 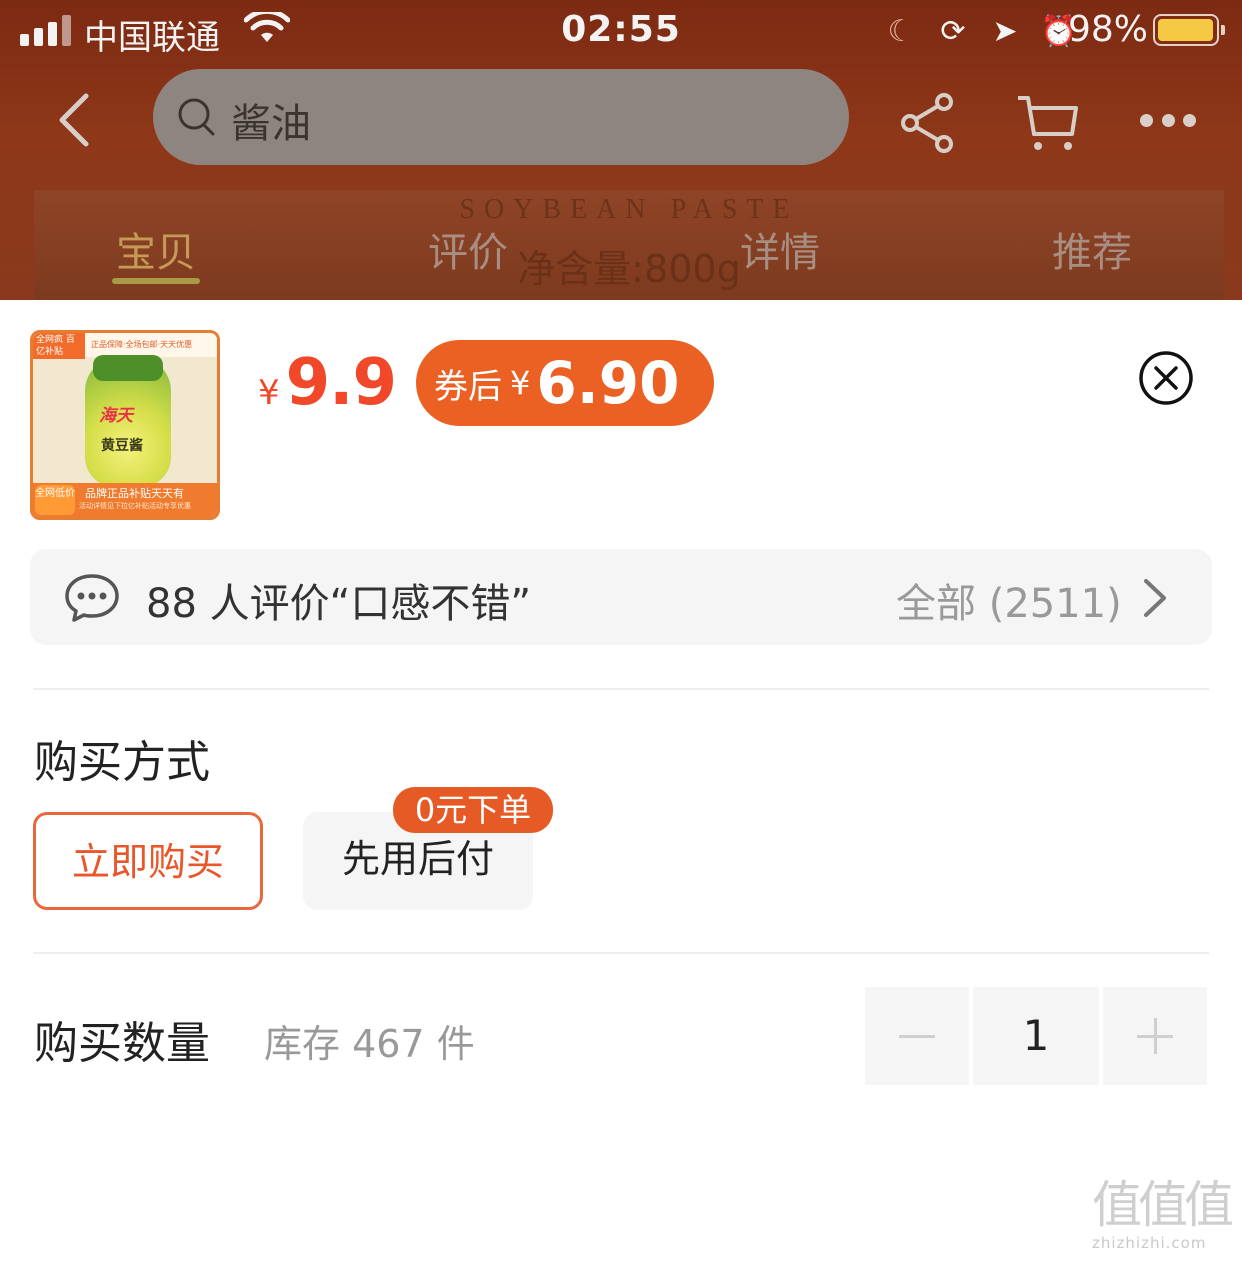 What do you see at coordinates (341, 383) in the screenshot?
I see `price-value: 9.9` at bounding box center [341, 383].